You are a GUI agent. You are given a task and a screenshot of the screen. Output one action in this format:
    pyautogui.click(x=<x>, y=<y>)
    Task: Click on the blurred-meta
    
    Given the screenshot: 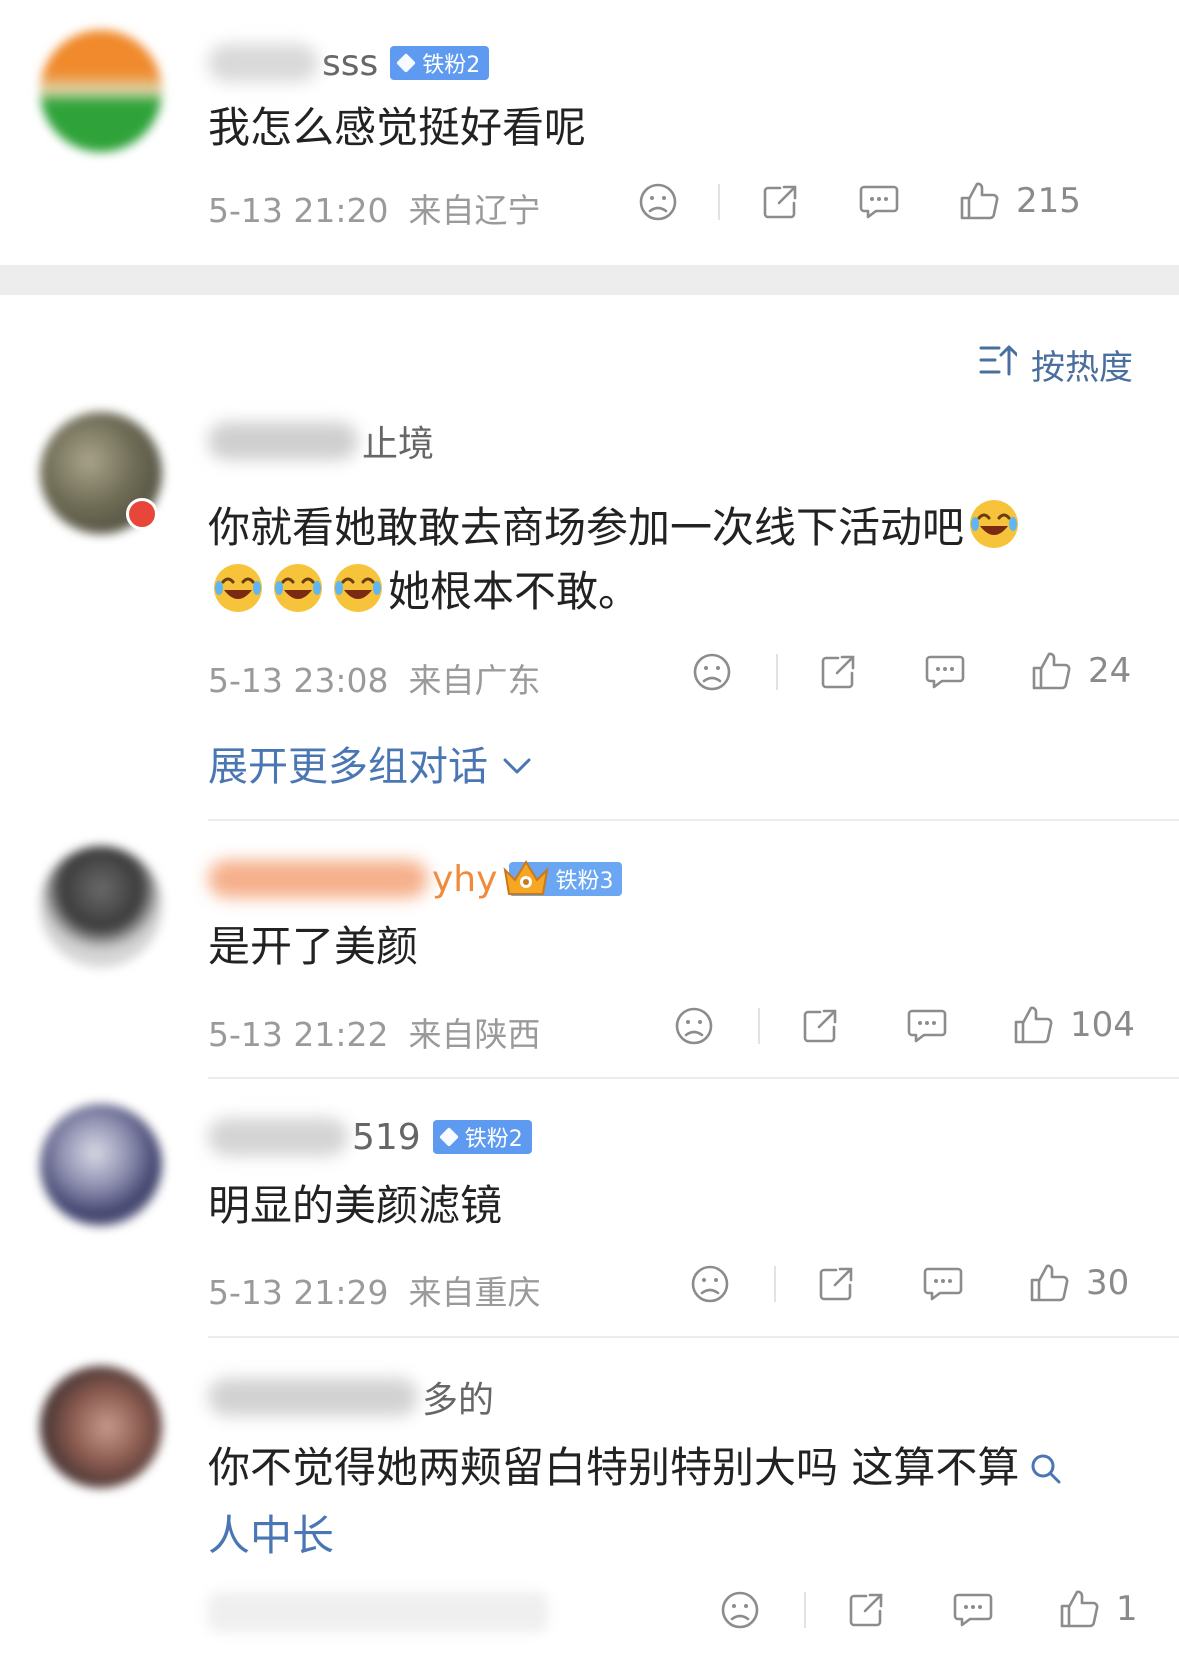 What is the action you would take?
    pyautogui.click(x=378, y=1612)
    